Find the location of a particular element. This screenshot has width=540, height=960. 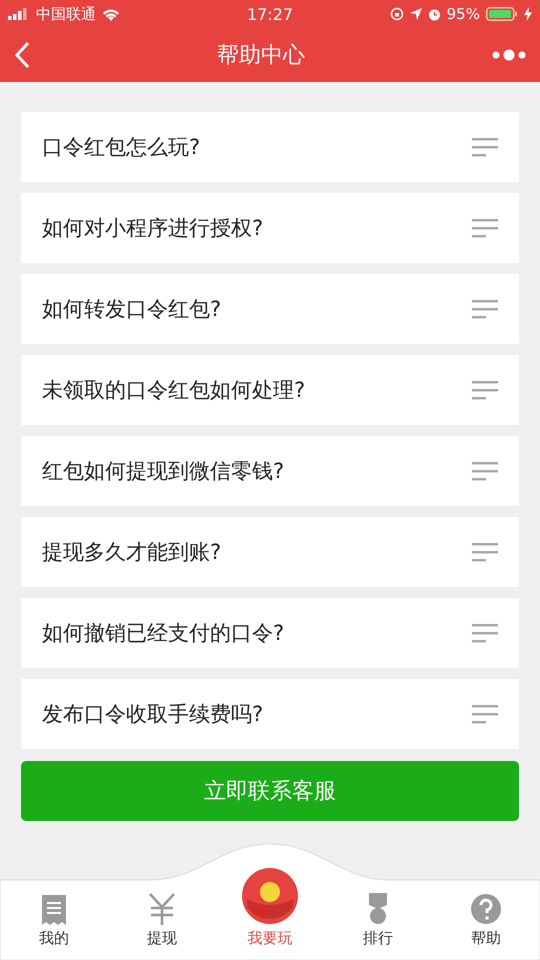

yen-icon is located at coordinates (162, 909).